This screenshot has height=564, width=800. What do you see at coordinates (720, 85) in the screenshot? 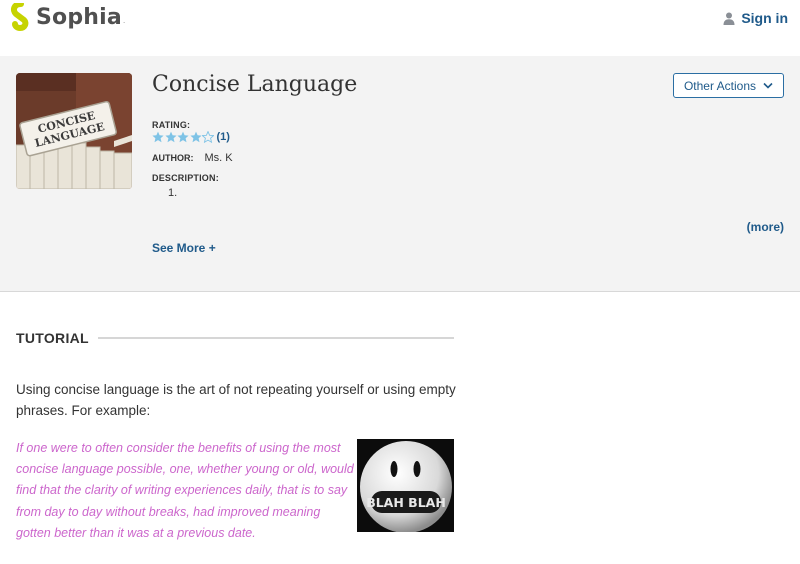
I see `other-actions-label: Other Actions` at bounding box center [720, 85].